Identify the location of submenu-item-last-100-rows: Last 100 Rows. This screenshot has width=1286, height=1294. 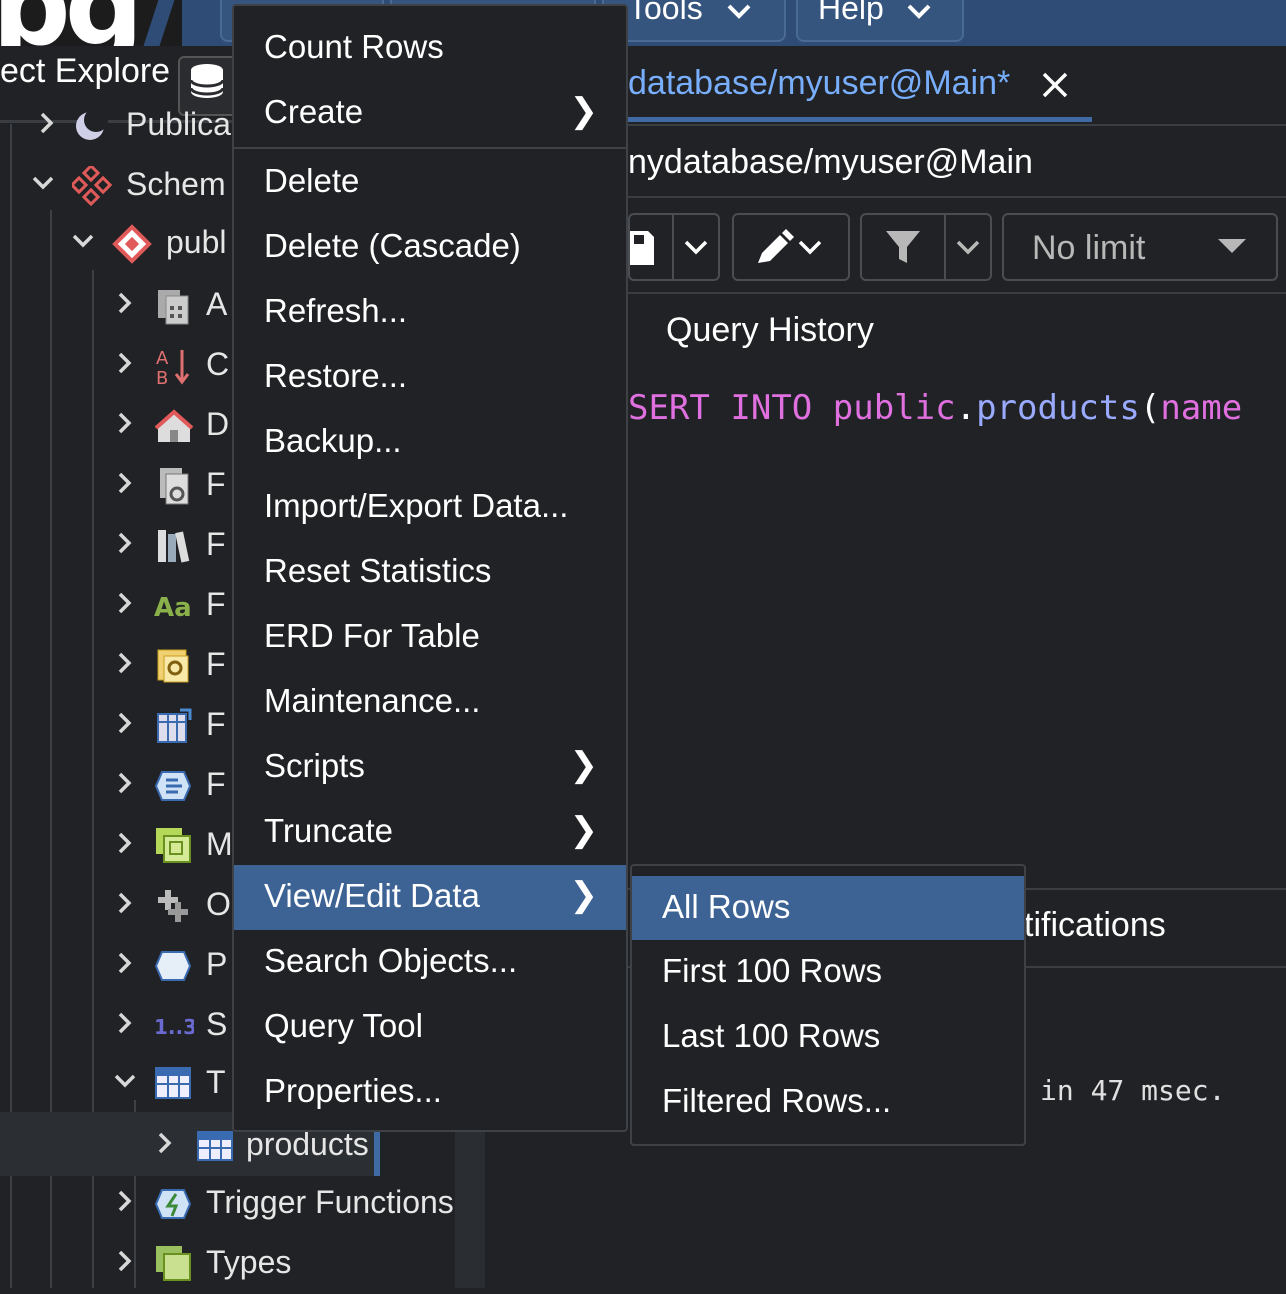
(828, 1037).